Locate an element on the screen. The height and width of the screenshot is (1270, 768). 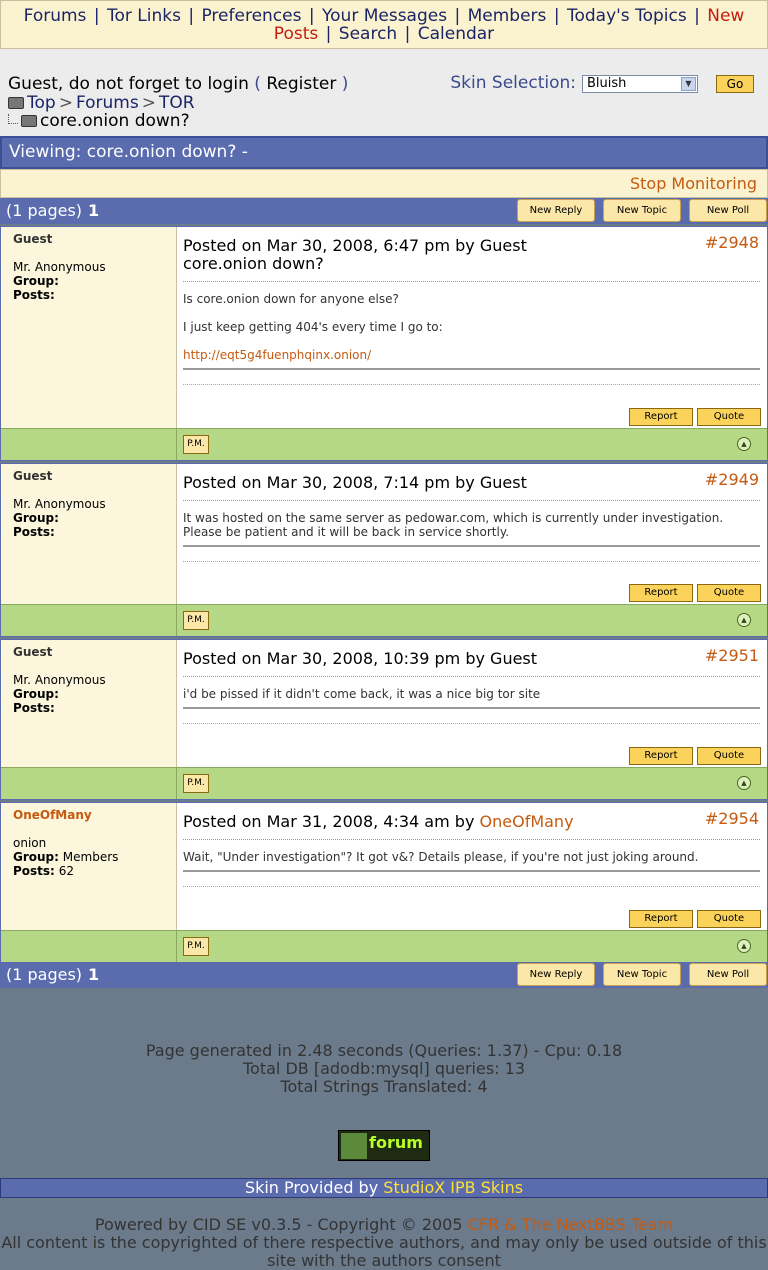
skin-select: Bluish ▼ is located at coordinates (640, 84).